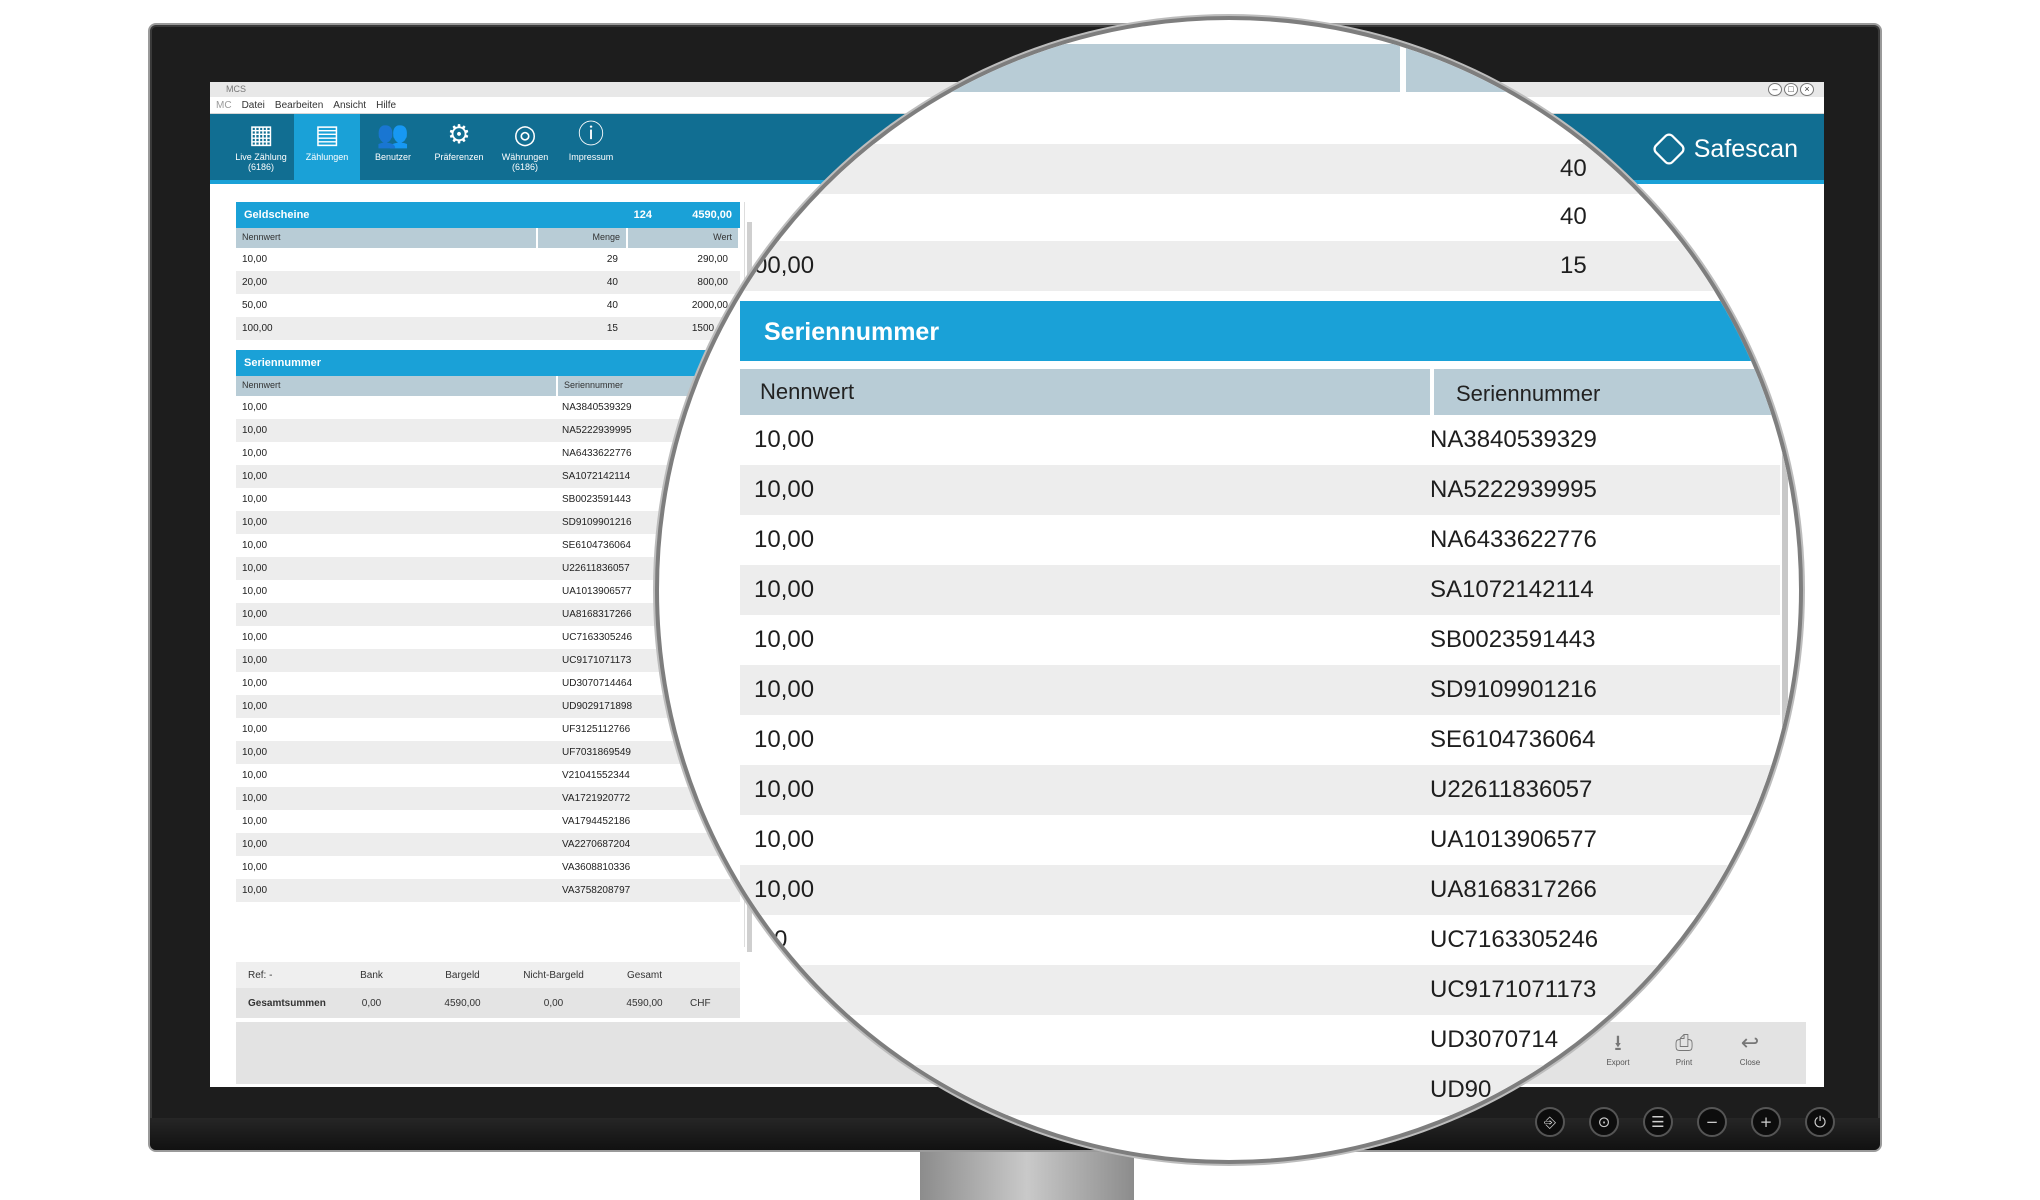  What do you see at coordinates (1260, 690) in the screenshot?
I see `magnified-row: 10,00 SD9109901216` at bounding box center [1260, 690].